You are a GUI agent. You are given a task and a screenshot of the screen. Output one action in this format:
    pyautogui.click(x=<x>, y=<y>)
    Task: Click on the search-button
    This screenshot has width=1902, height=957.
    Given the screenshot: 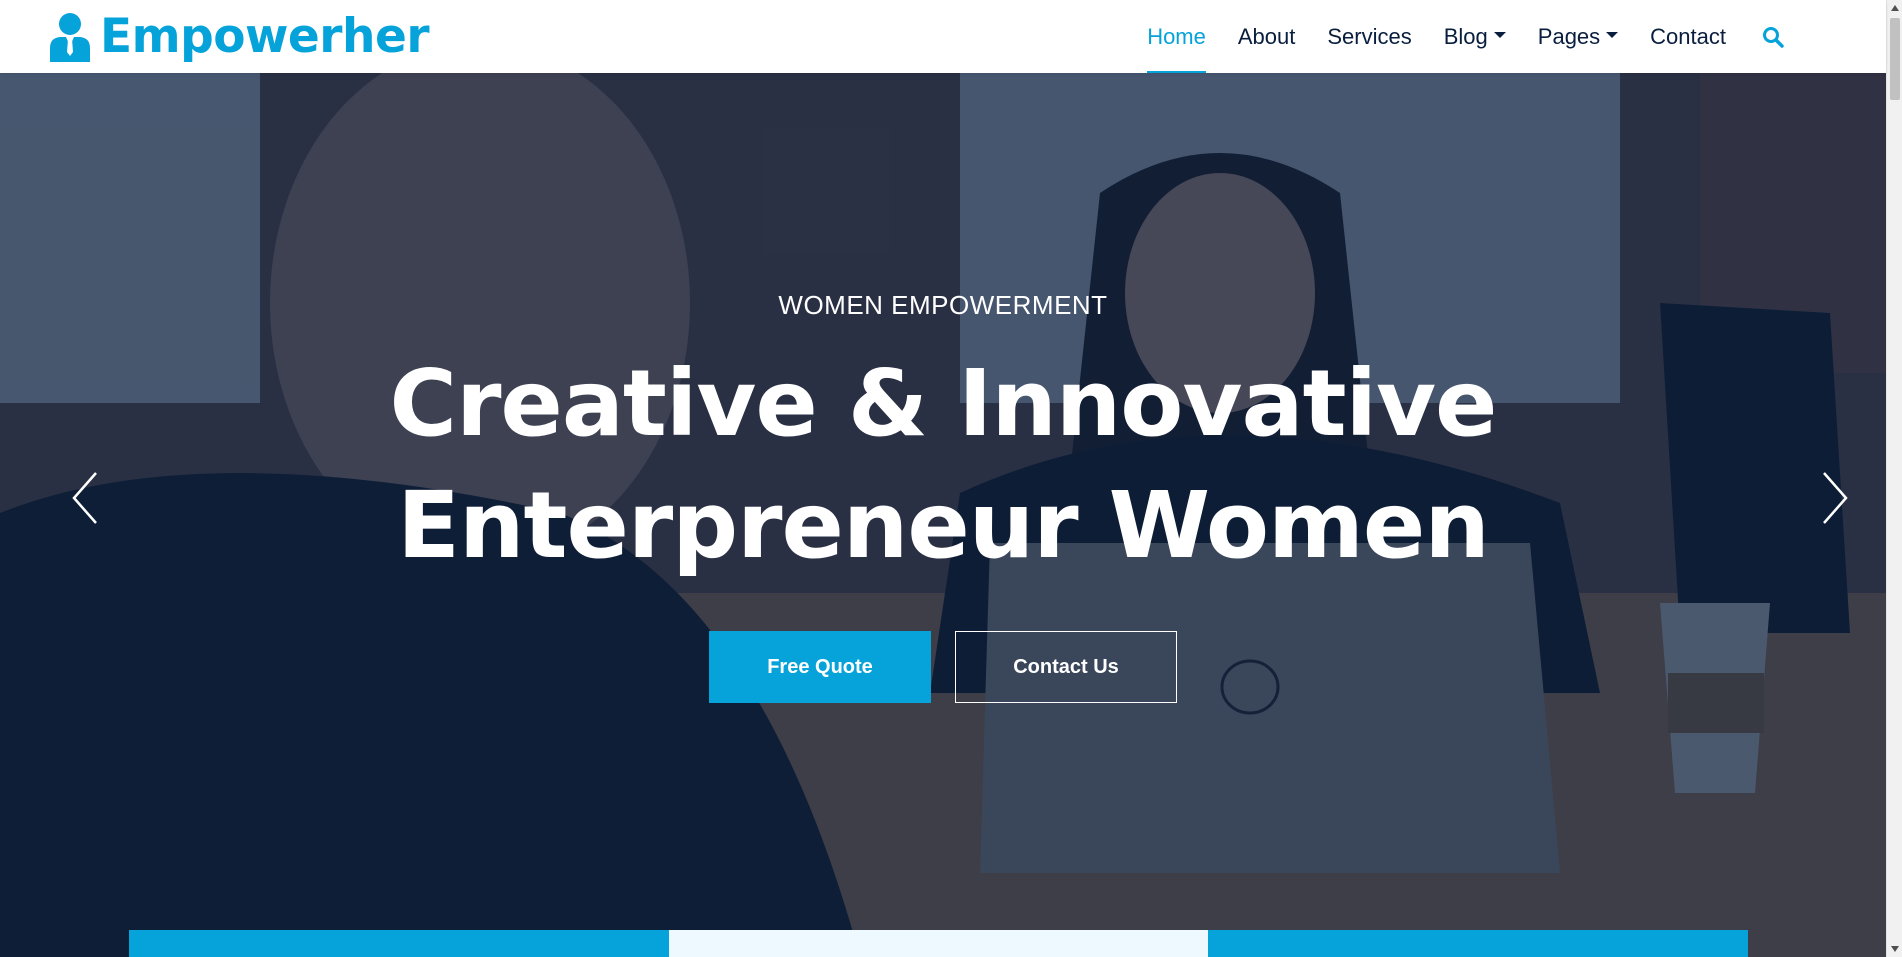 What is the action you would take?
    pyautogui.click(x=1774, y=36)
    